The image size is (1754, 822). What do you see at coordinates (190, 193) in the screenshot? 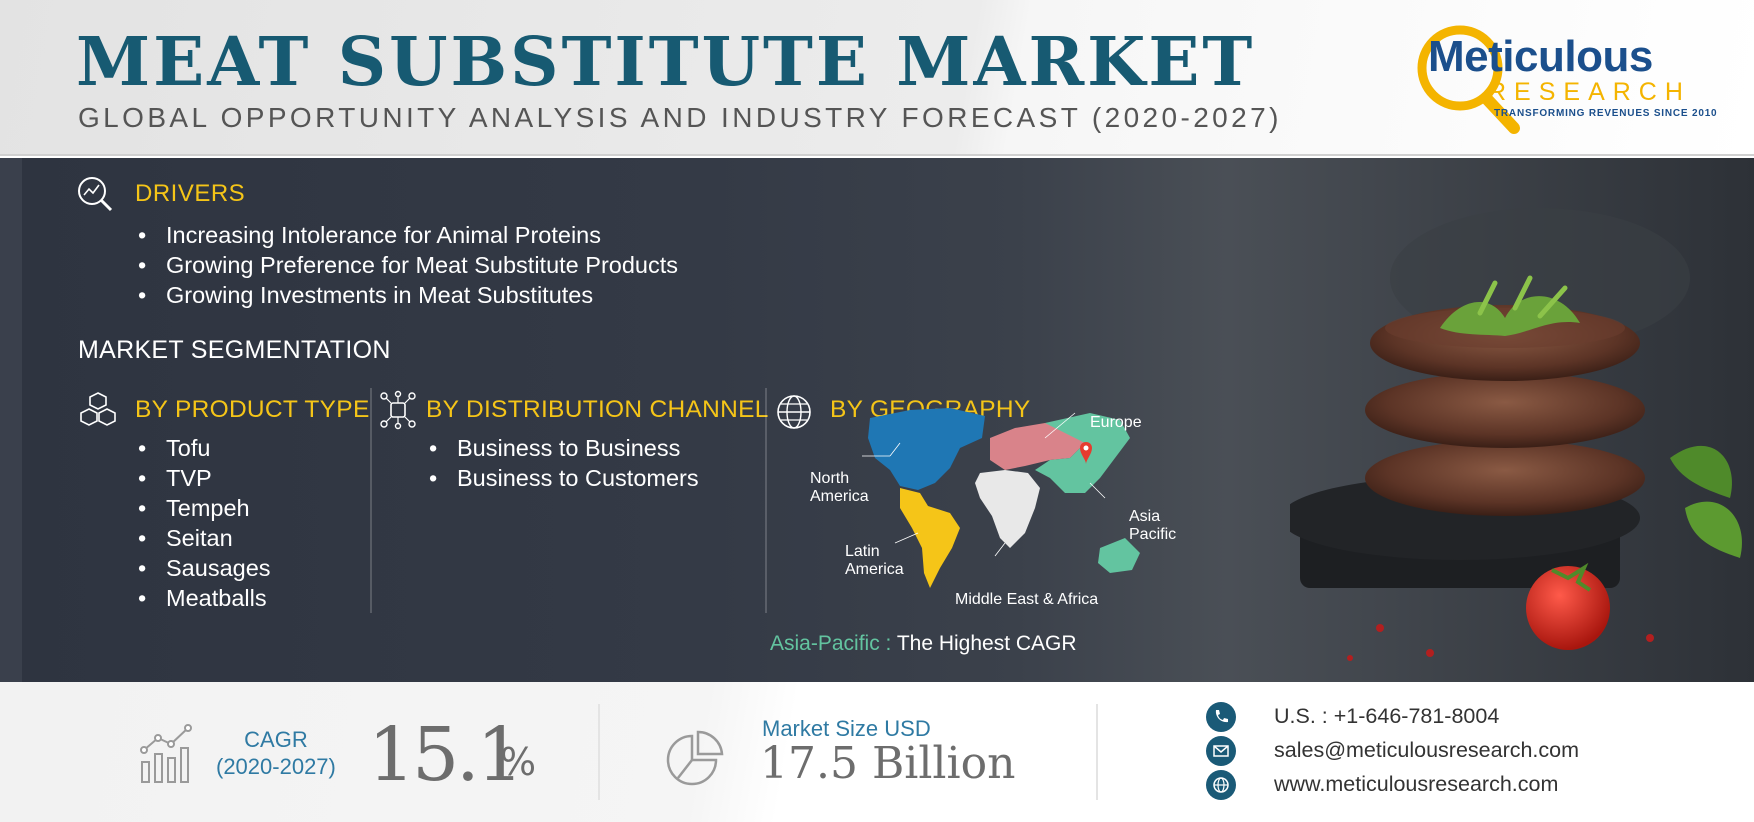
I see `drivers-heading: DRIVERS` at bounding box center [190, 193].